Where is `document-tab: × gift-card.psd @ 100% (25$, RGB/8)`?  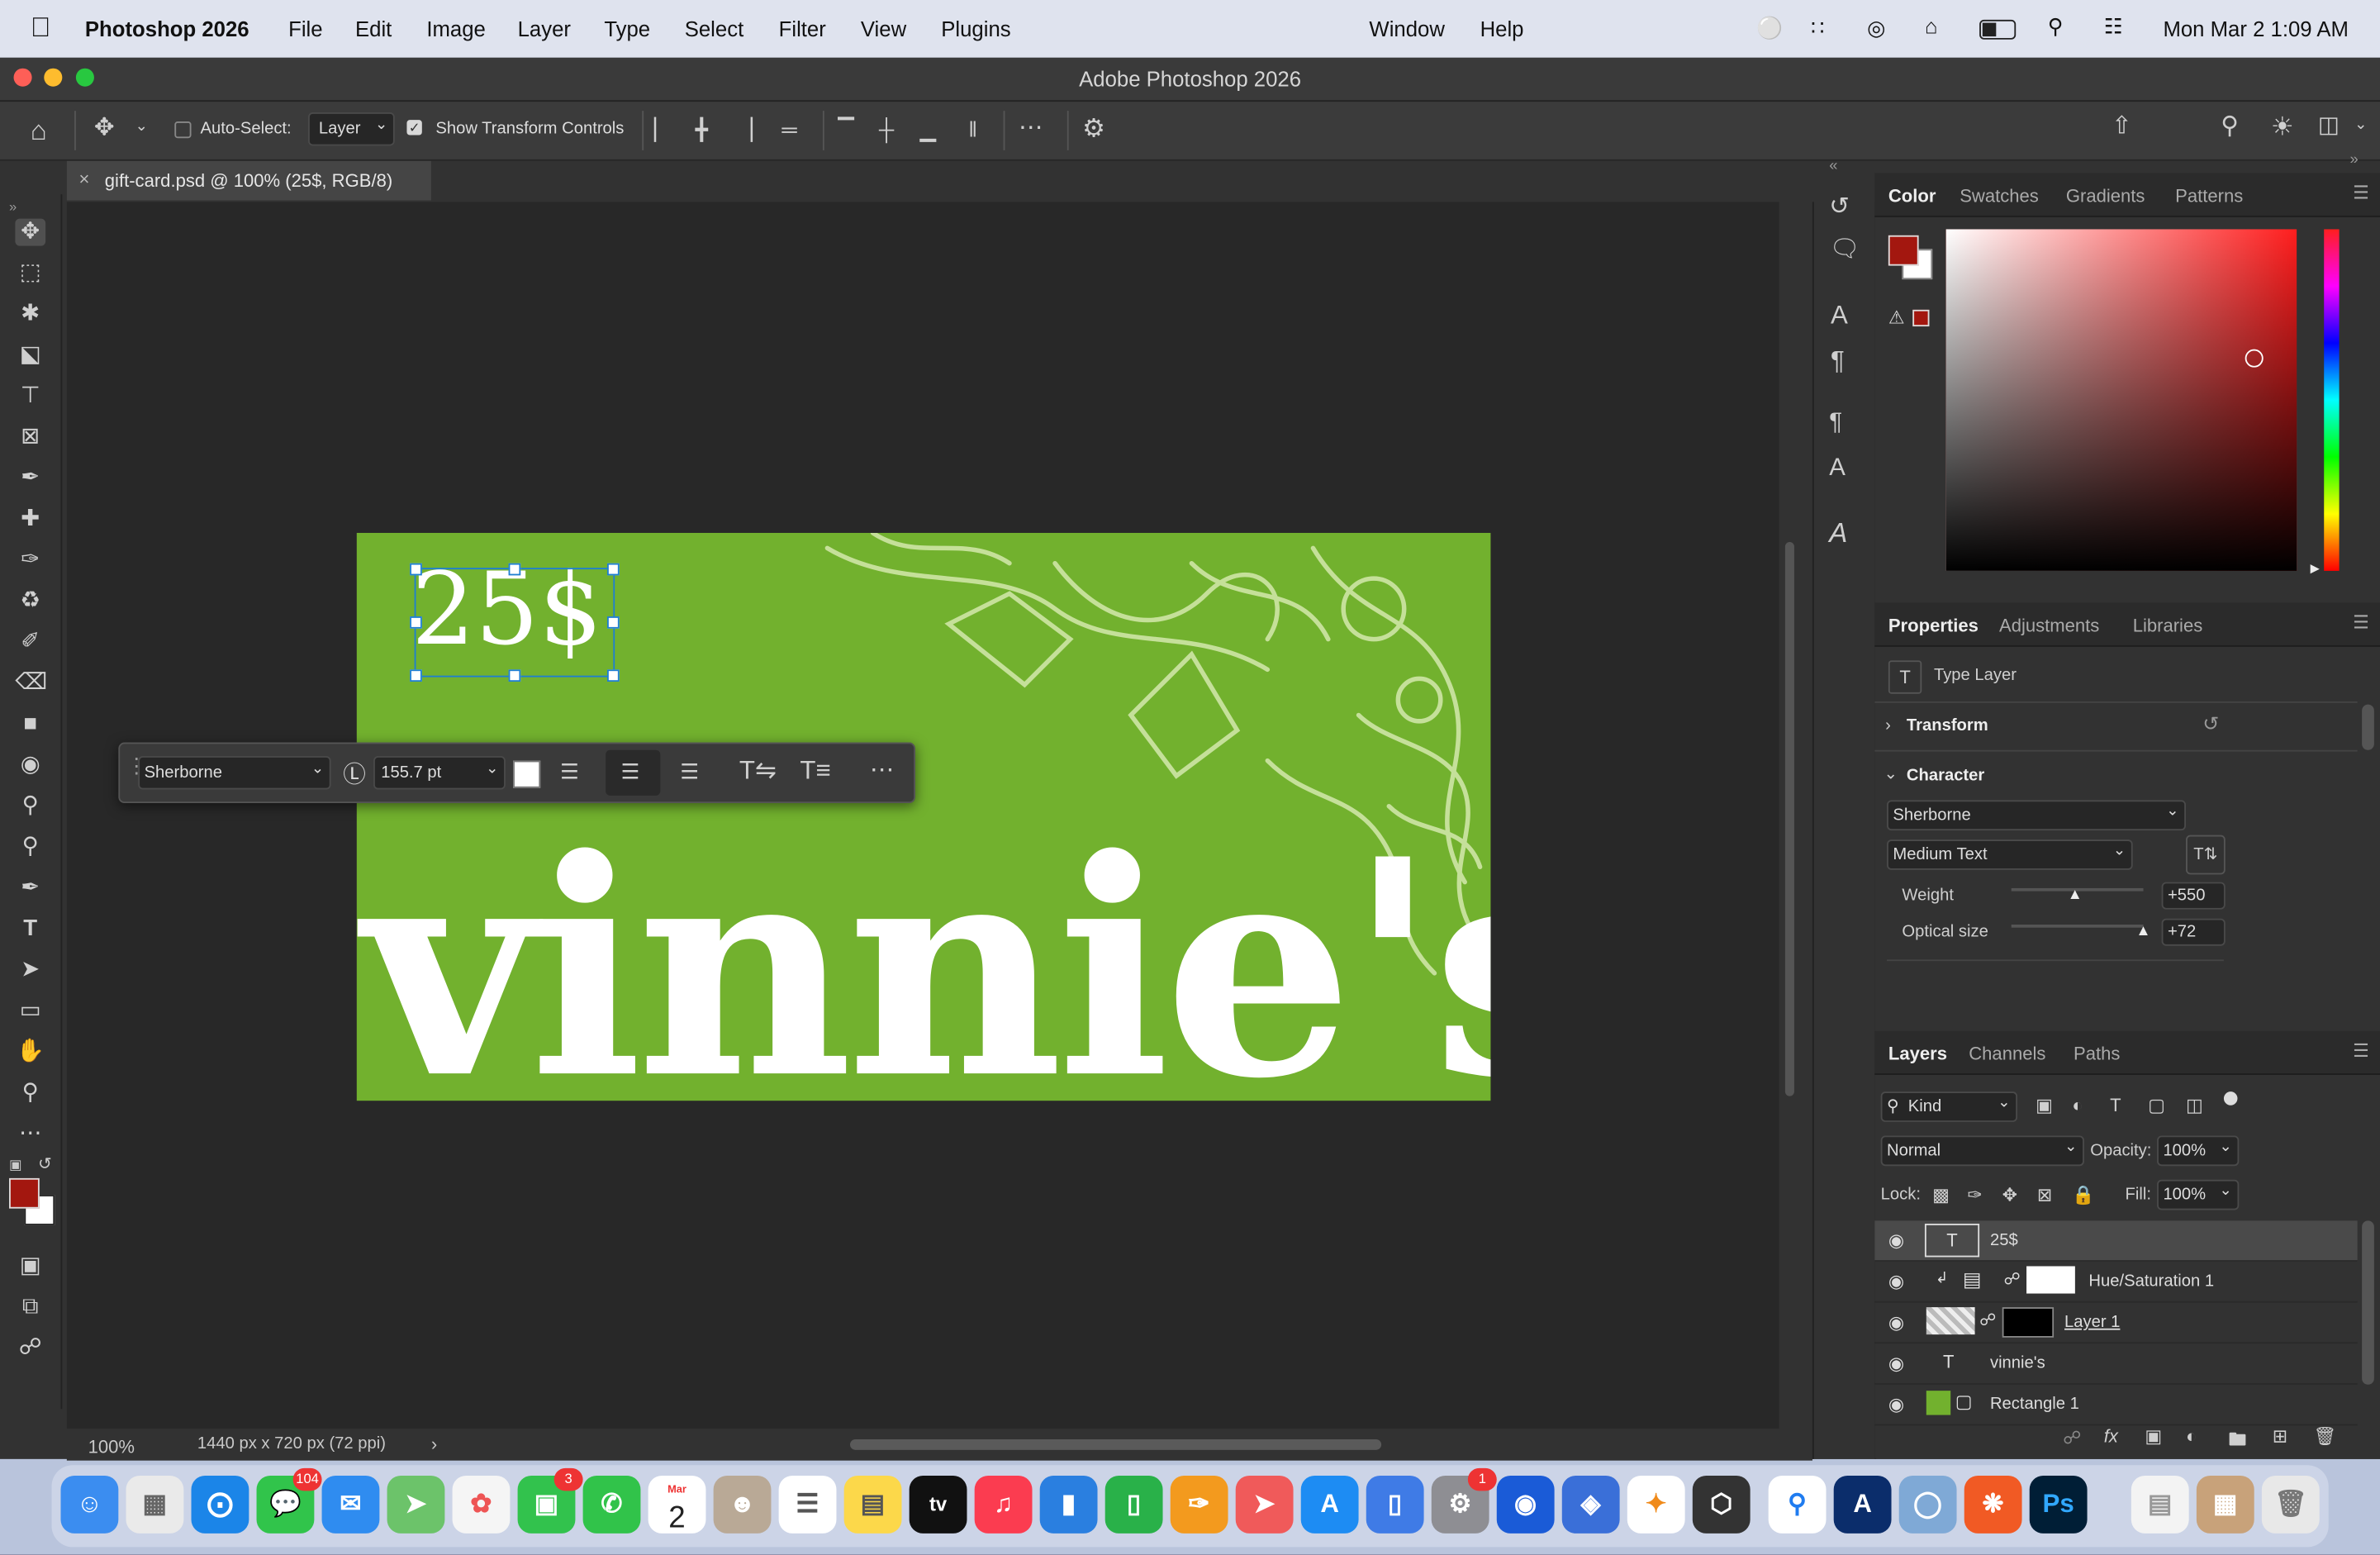 document-tab: × gift-card.psd @ 100% (25$, RGB/8) is located at coordinates (248, 180).